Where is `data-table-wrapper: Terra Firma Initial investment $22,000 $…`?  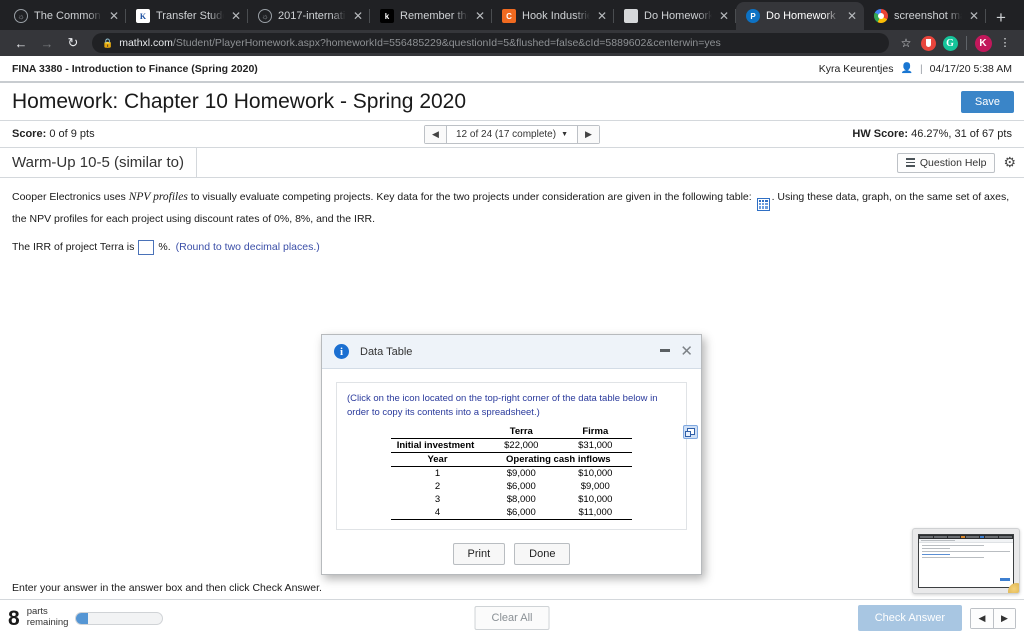
data-table-wrapper: Terra Firma Initial investment $22,000 $… is located at coordinates (522, 472).